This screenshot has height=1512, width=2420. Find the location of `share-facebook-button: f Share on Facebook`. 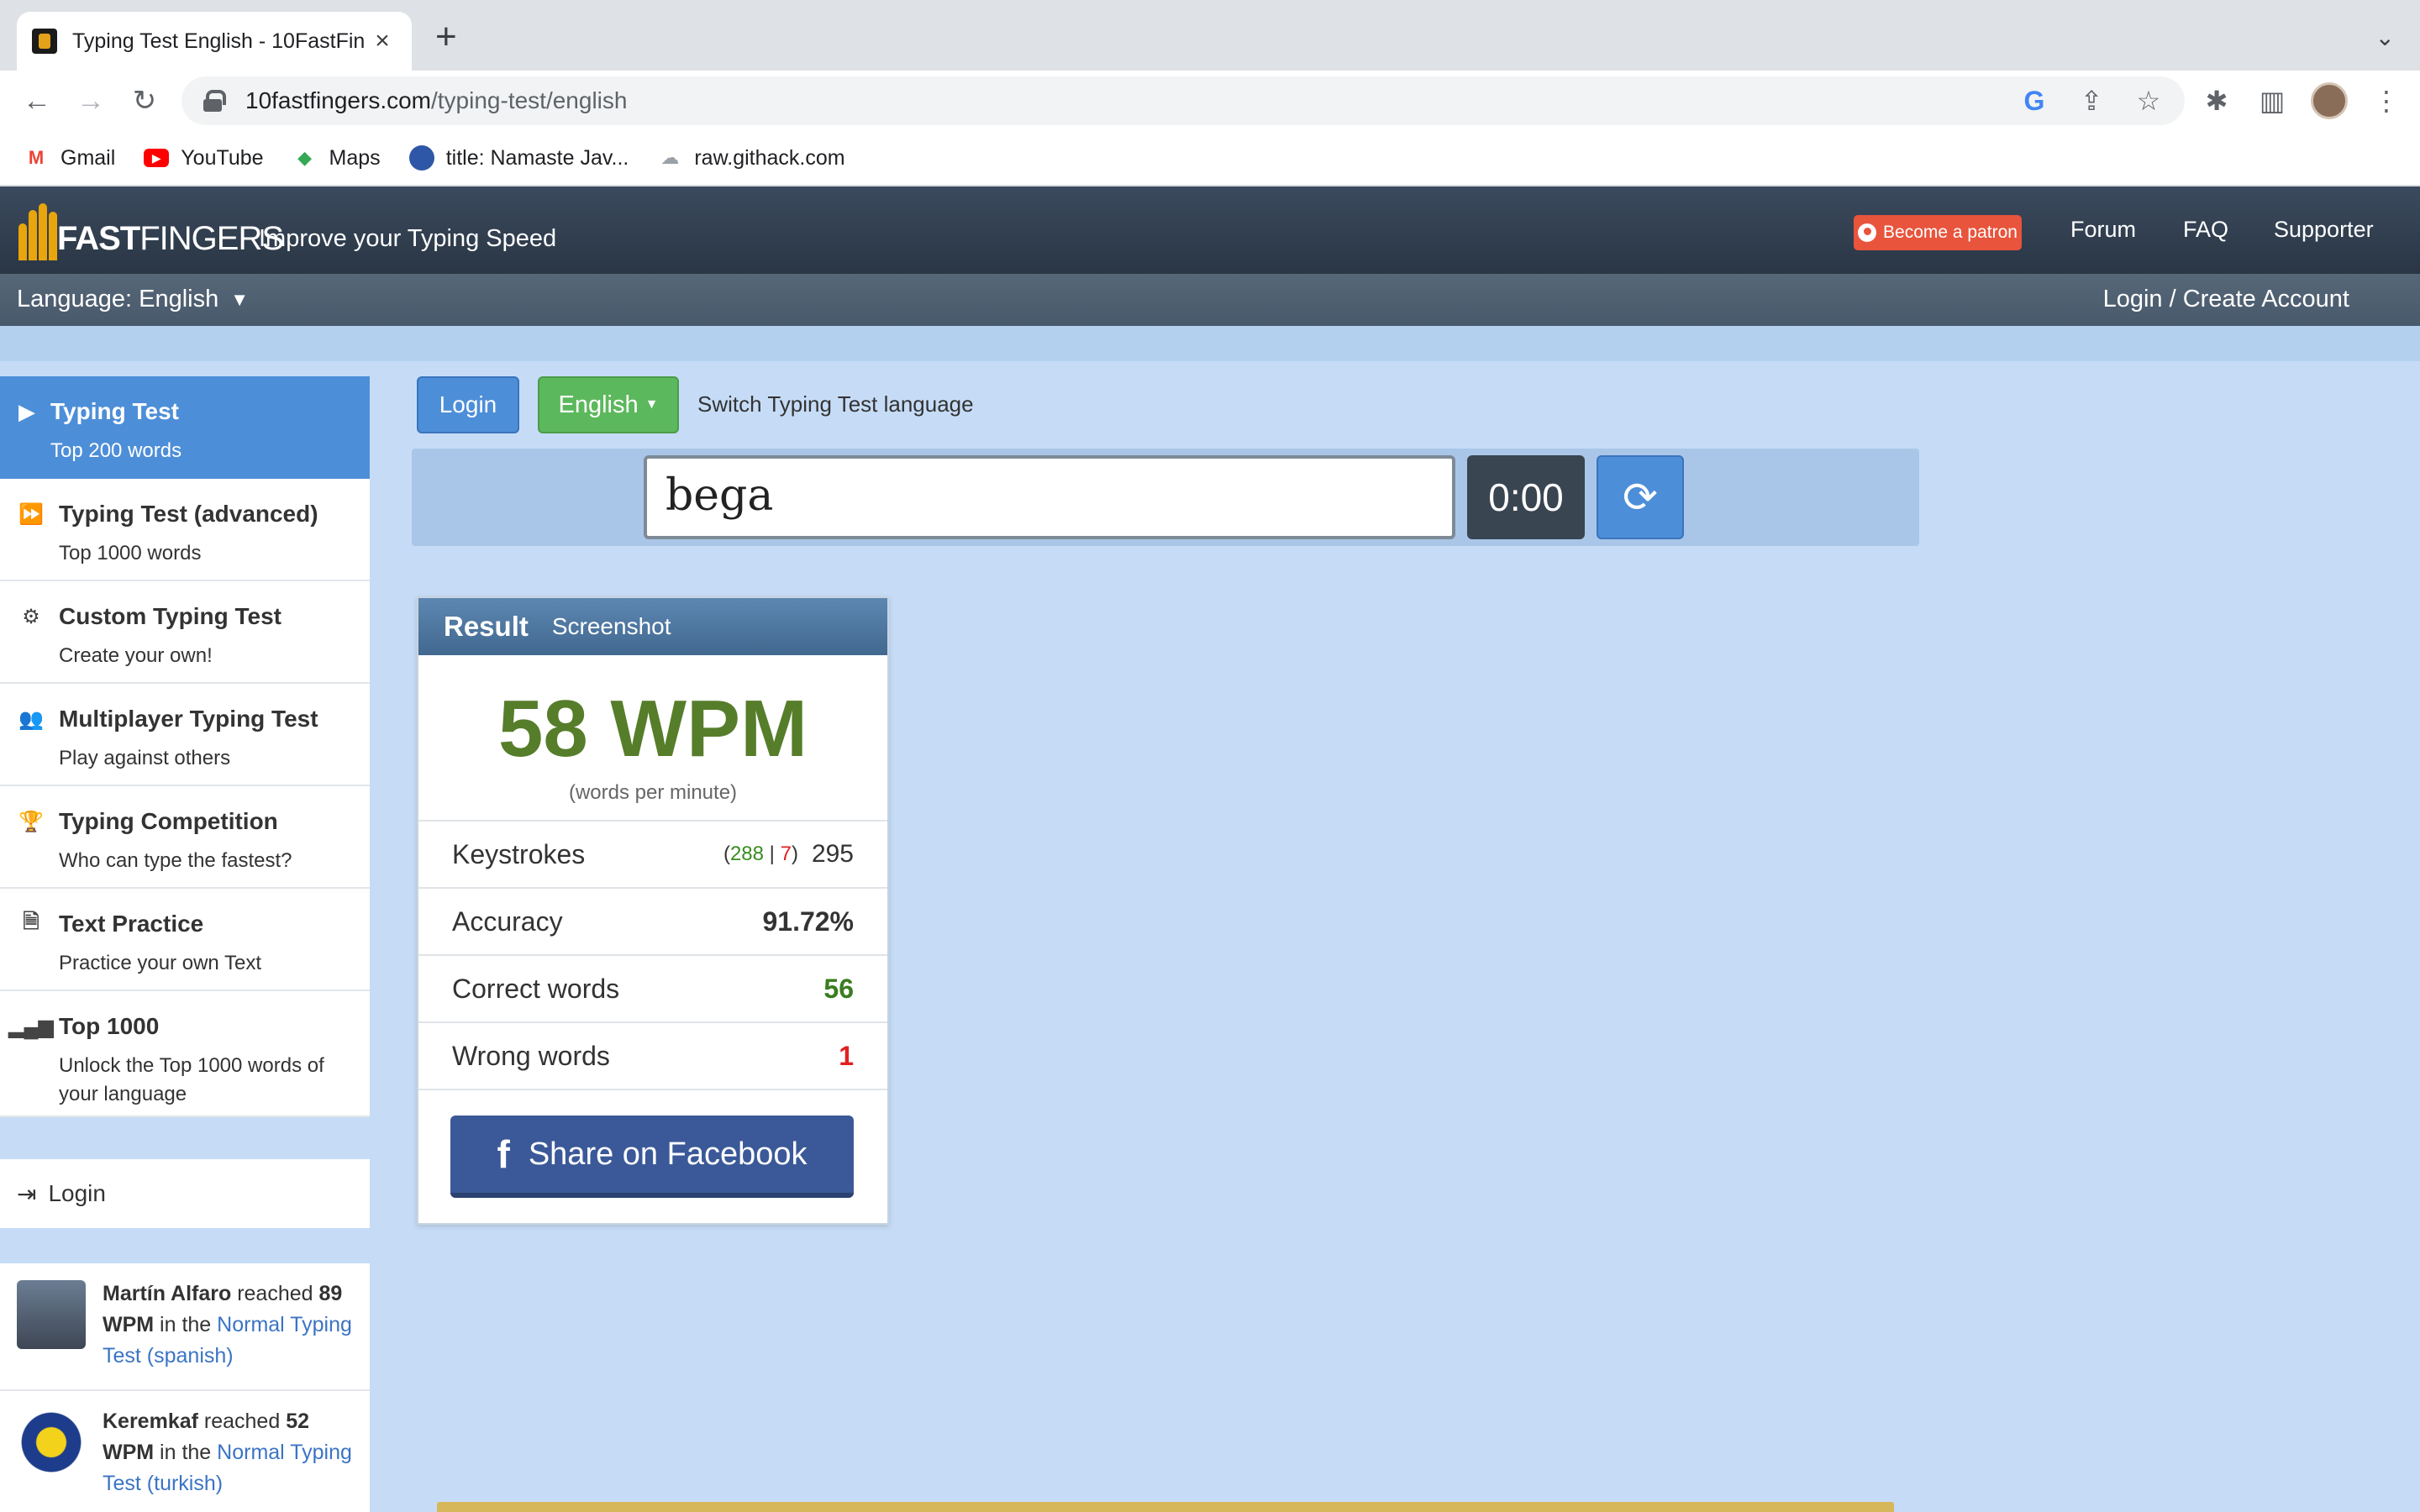

share-facebook-button: f Share on Facebook is located at coordinates (652, 1157).